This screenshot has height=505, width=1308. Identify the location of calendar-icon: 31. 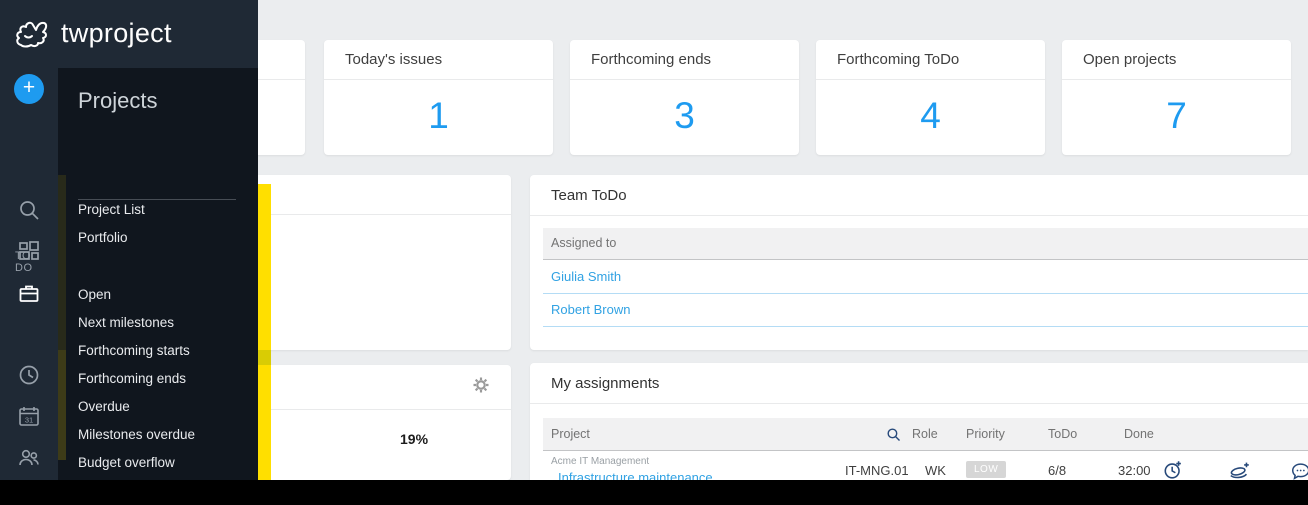
(29, 416).